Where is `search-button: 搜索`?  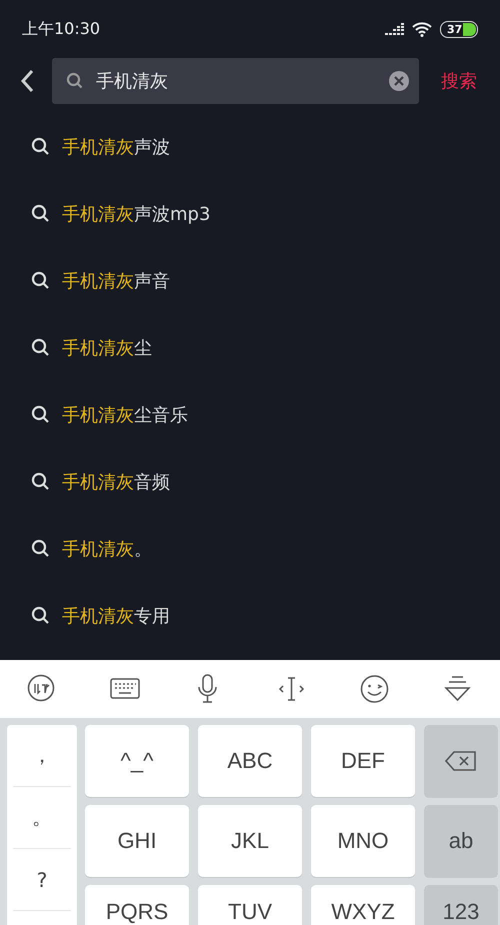
search-button: 搜索 is located at coordinates (455, 81).